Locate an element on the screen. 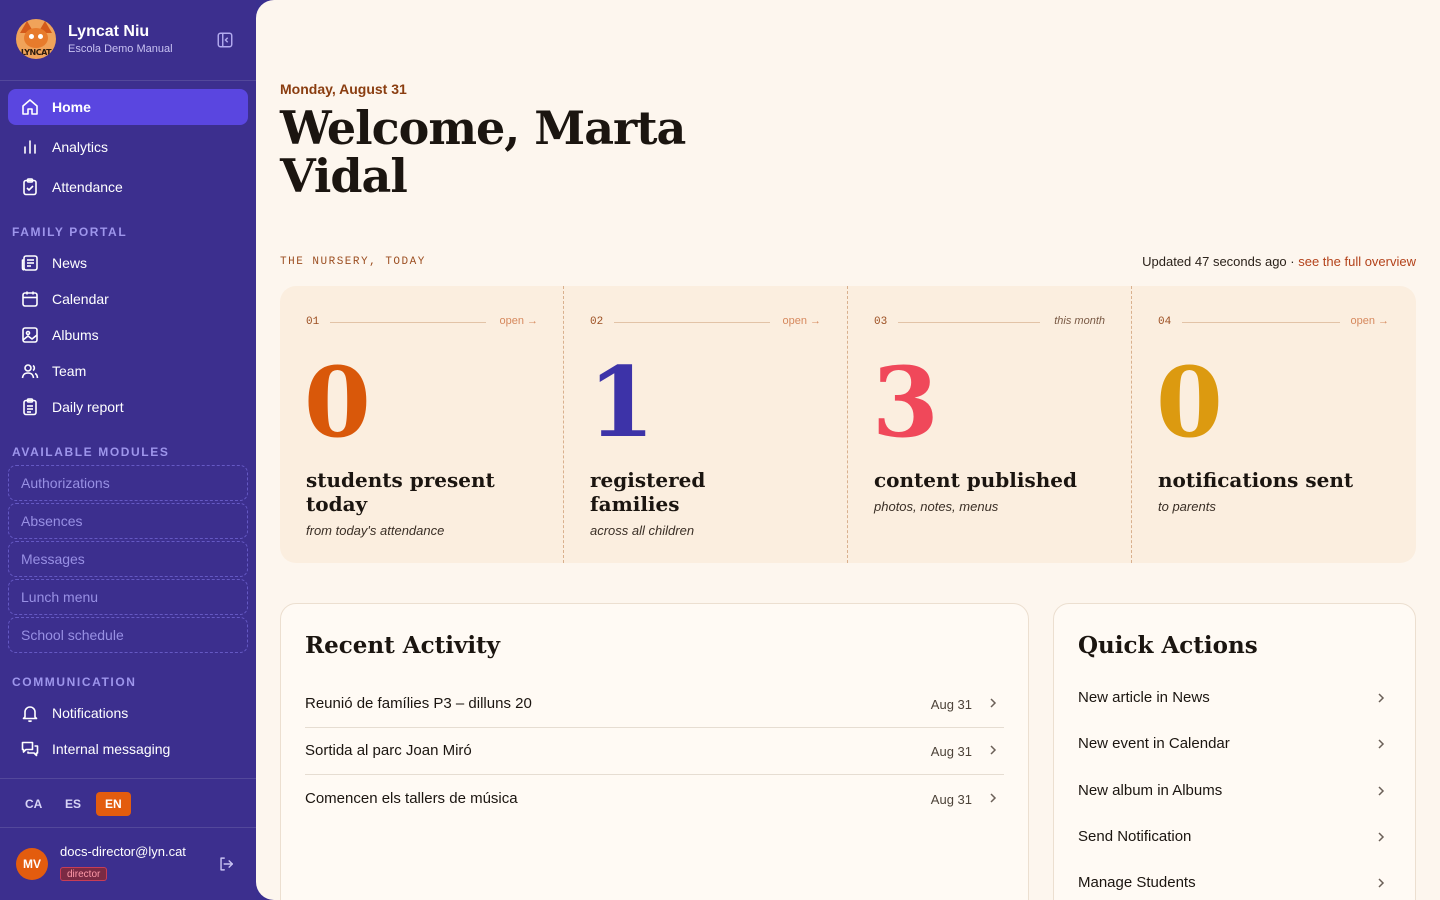  module-school-schedule: School schedule is located at coordinates (128, 635).